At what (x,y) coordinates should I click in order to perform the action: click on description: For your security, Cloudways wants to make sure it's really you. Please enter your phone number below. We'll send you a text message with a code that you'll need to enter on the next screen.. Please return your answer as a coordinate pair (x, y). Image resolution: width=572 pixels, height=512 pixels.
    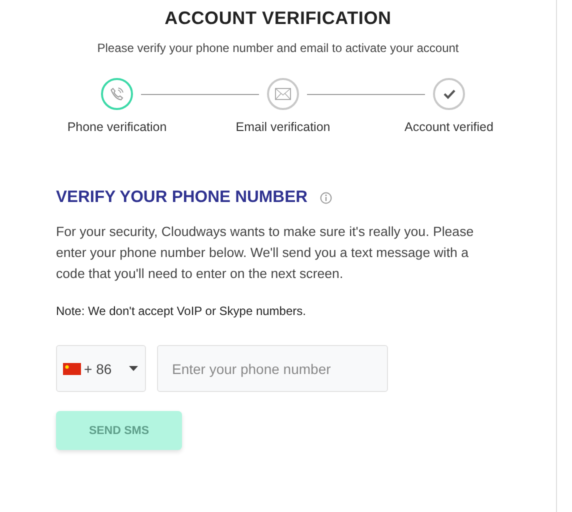
    Looking at the image, I should click on (265, 253).